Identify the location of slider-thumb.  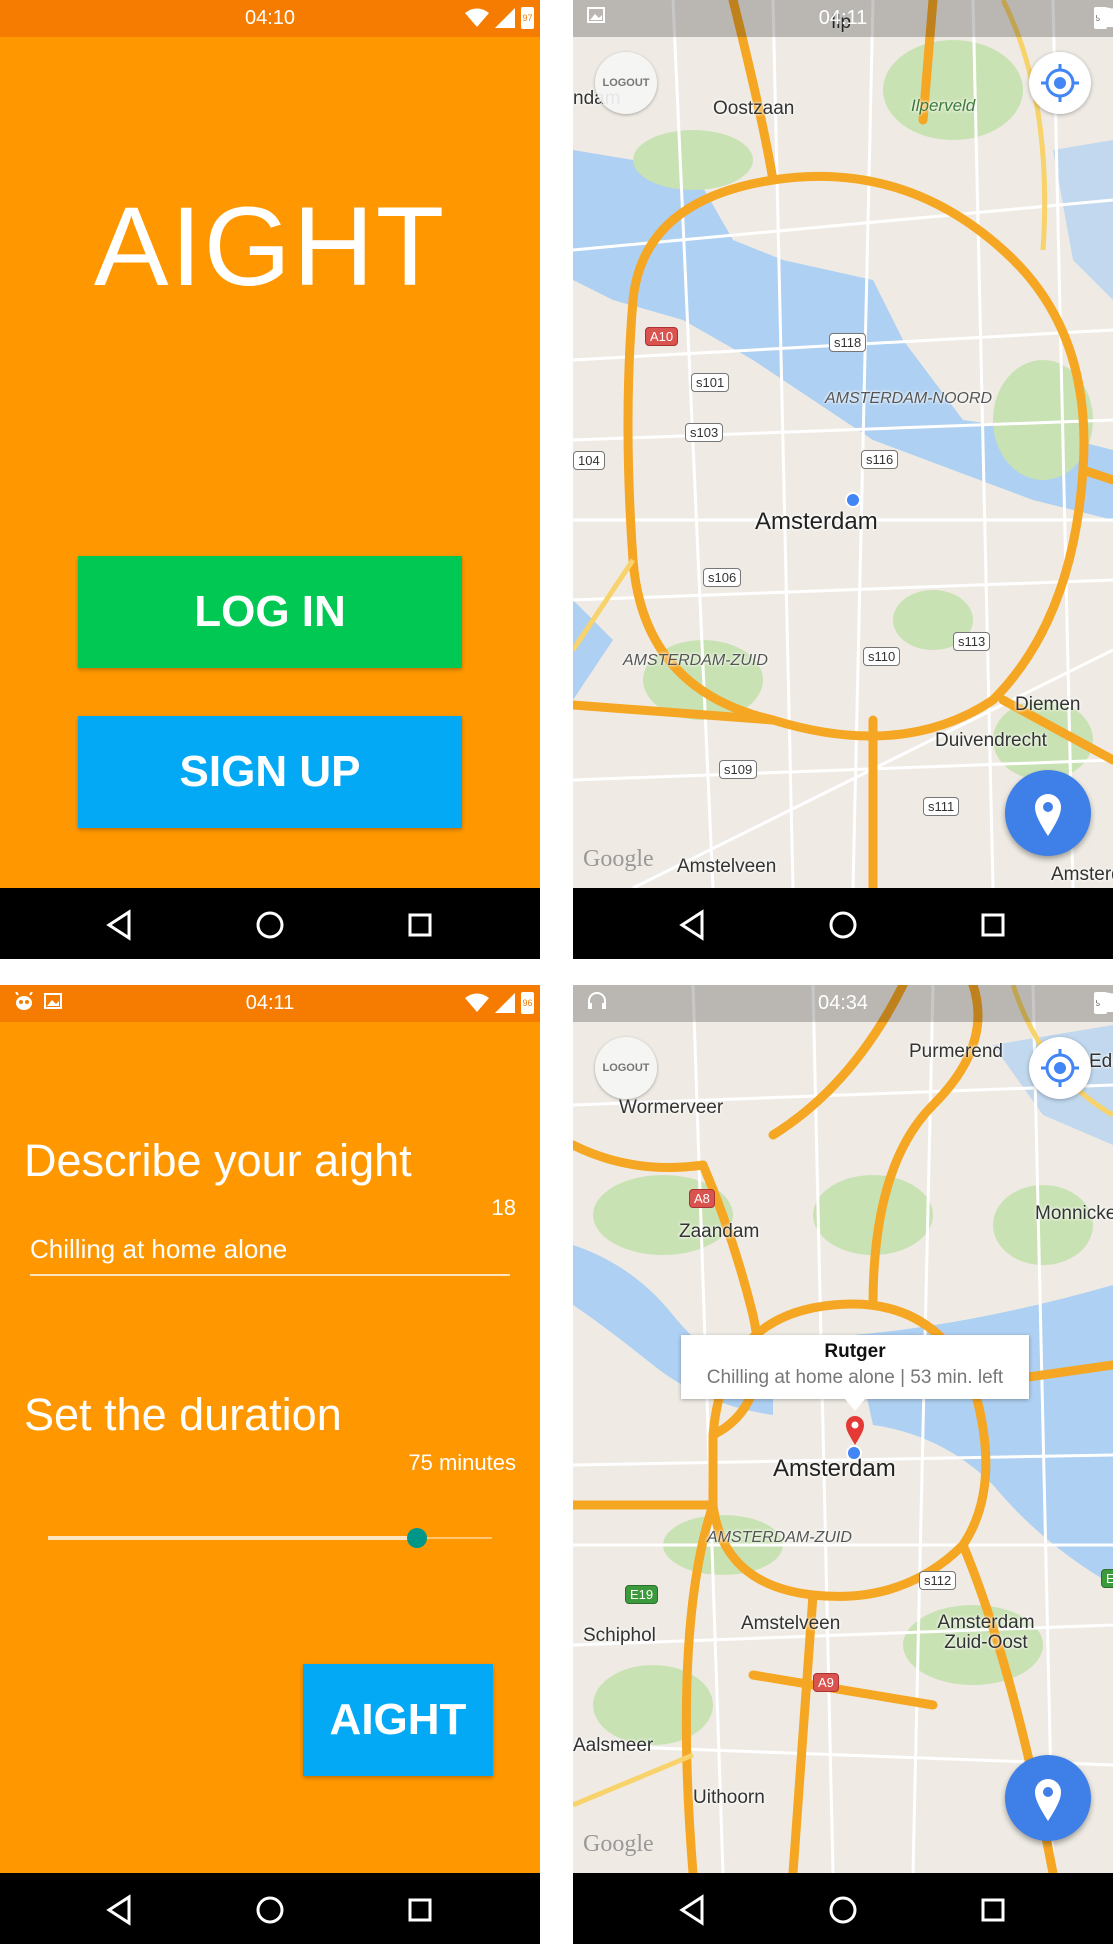
(416, 1538).